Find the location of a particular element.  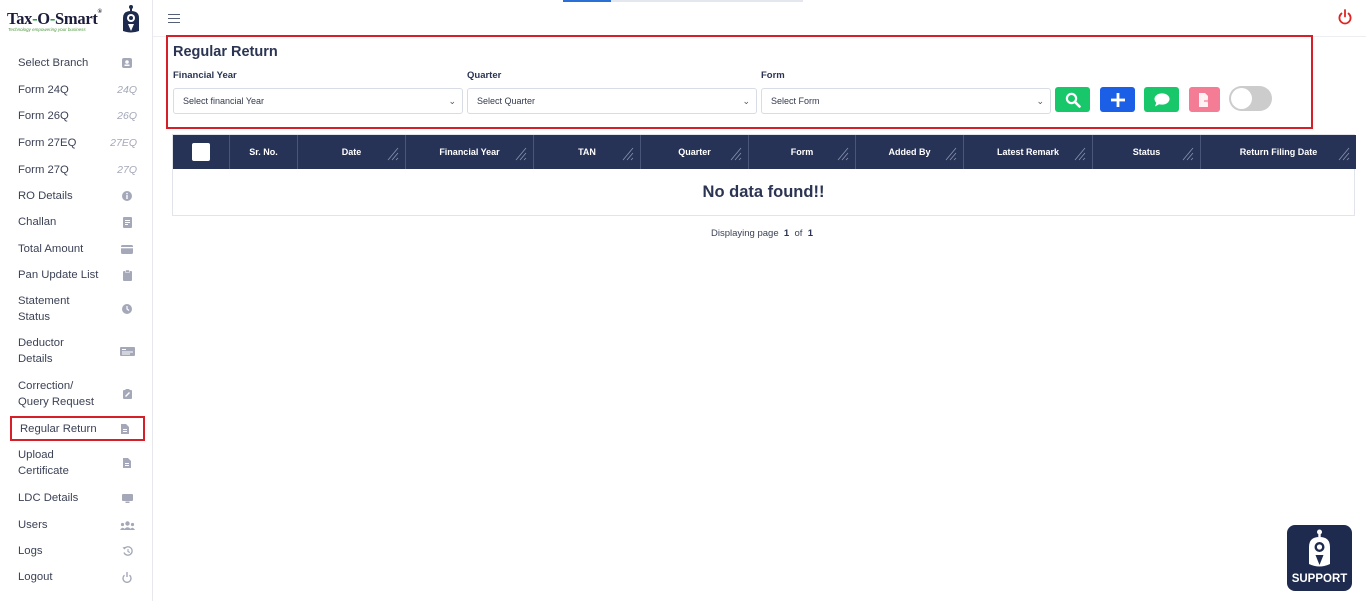

edit-doc-icon is located at coordinates (127, 394).